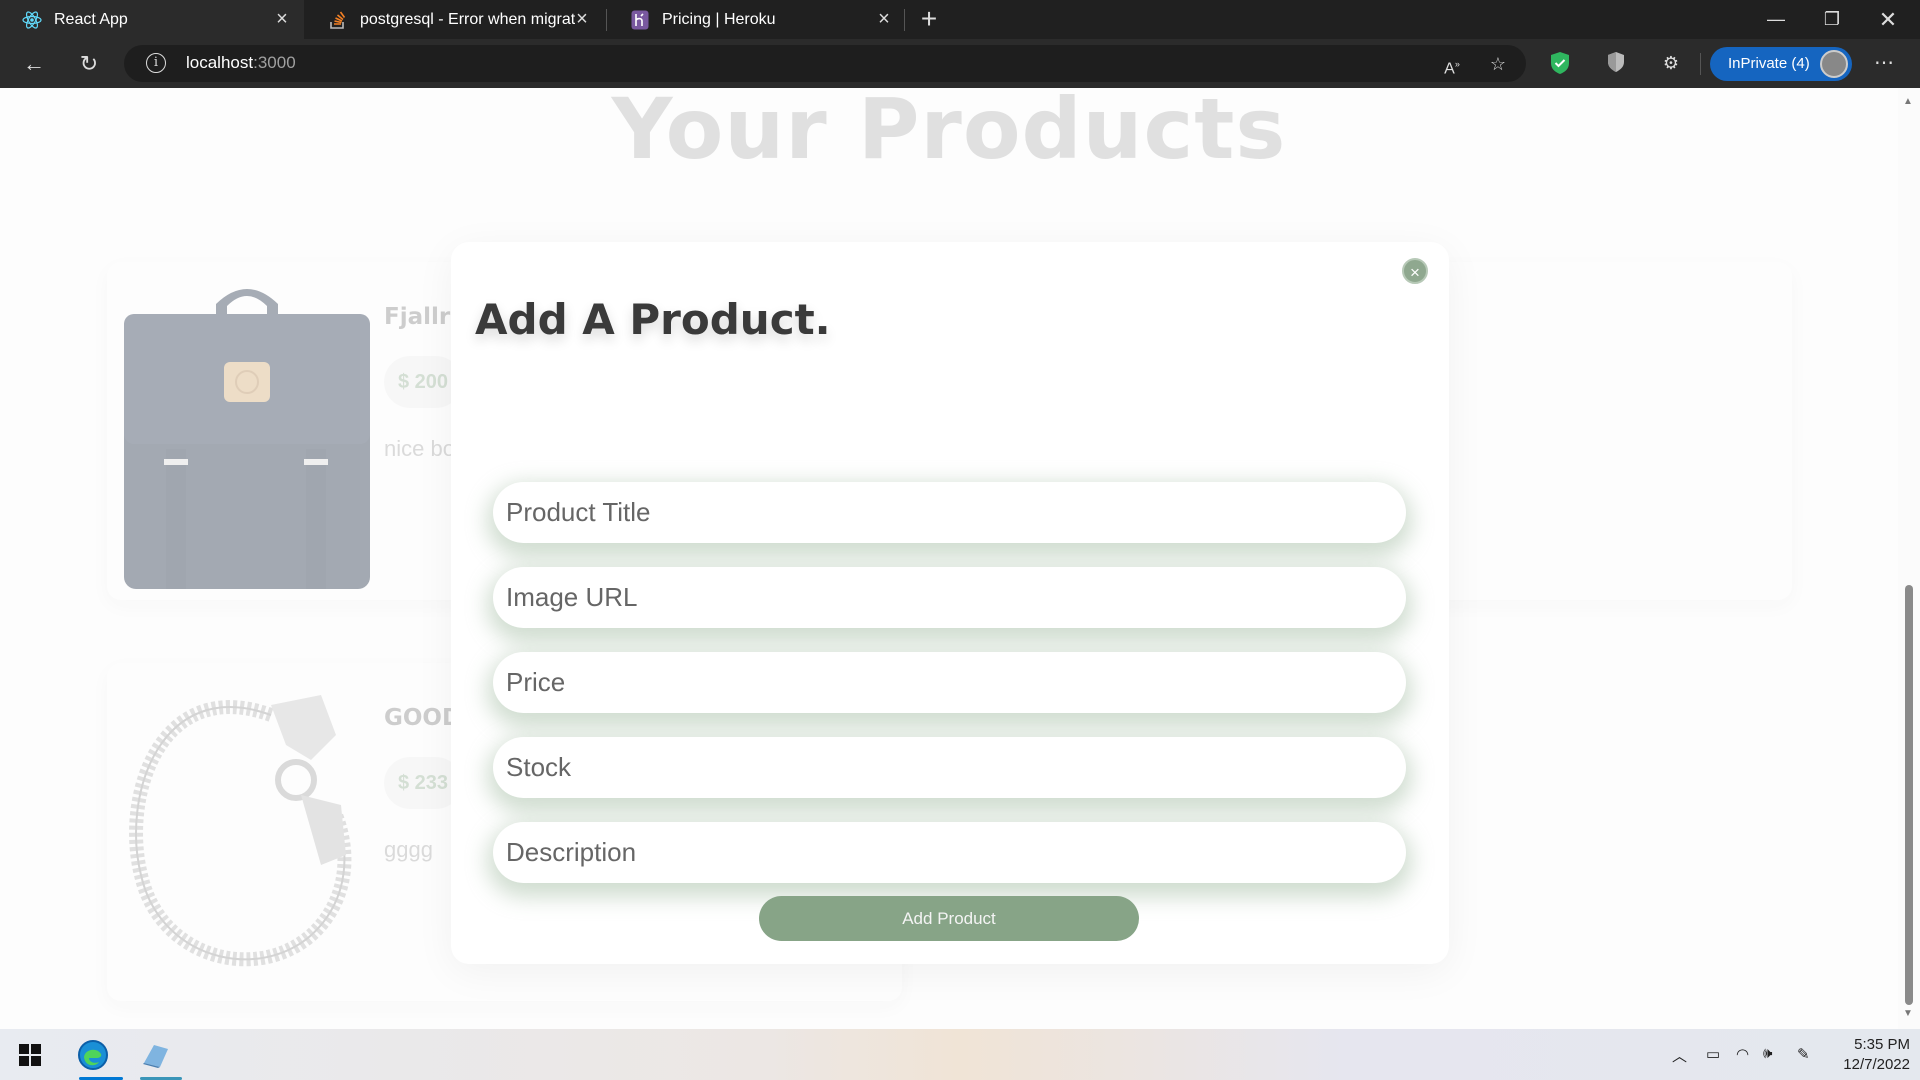 This screenshot has width=1920, height=1080. I want to click on heroku-icon, so click(640, 20).